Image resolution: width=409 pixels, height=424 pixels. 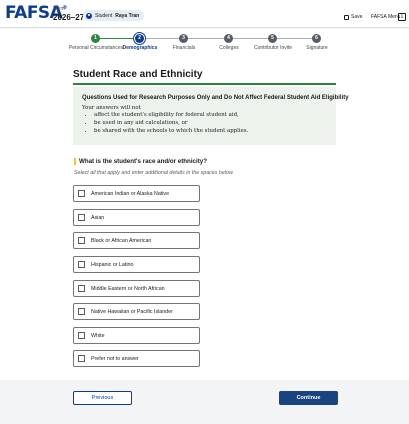 What do you see at coordinates (272, 38) in the screenshot?
I see `step-5-marker: 5` at bounding box center [272, 38].